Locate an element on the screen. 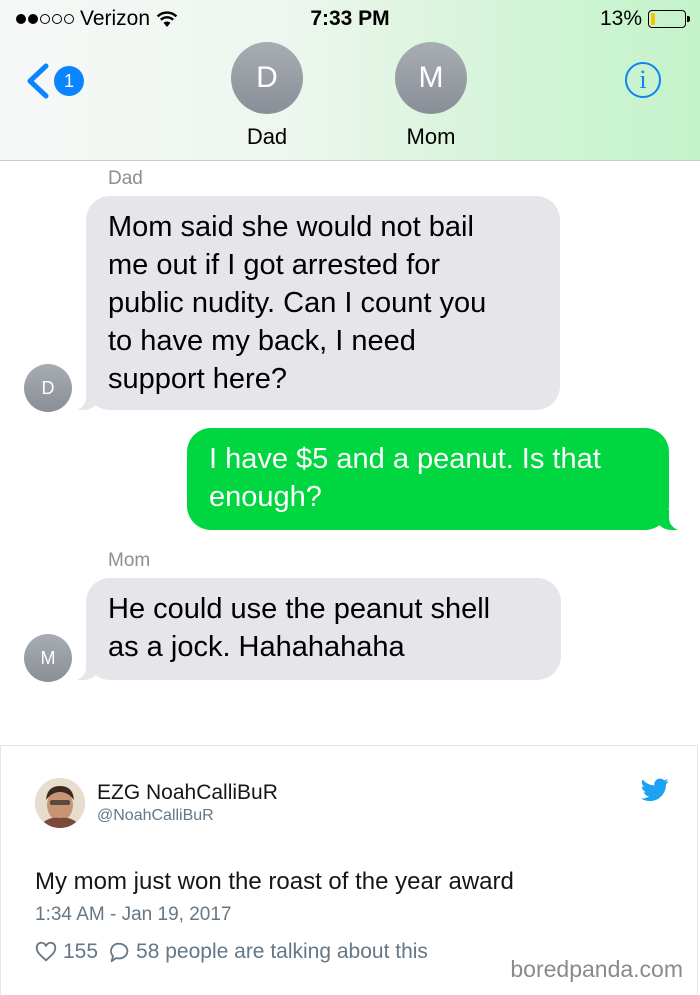  heart-icon is located at coordinates (46, 952).